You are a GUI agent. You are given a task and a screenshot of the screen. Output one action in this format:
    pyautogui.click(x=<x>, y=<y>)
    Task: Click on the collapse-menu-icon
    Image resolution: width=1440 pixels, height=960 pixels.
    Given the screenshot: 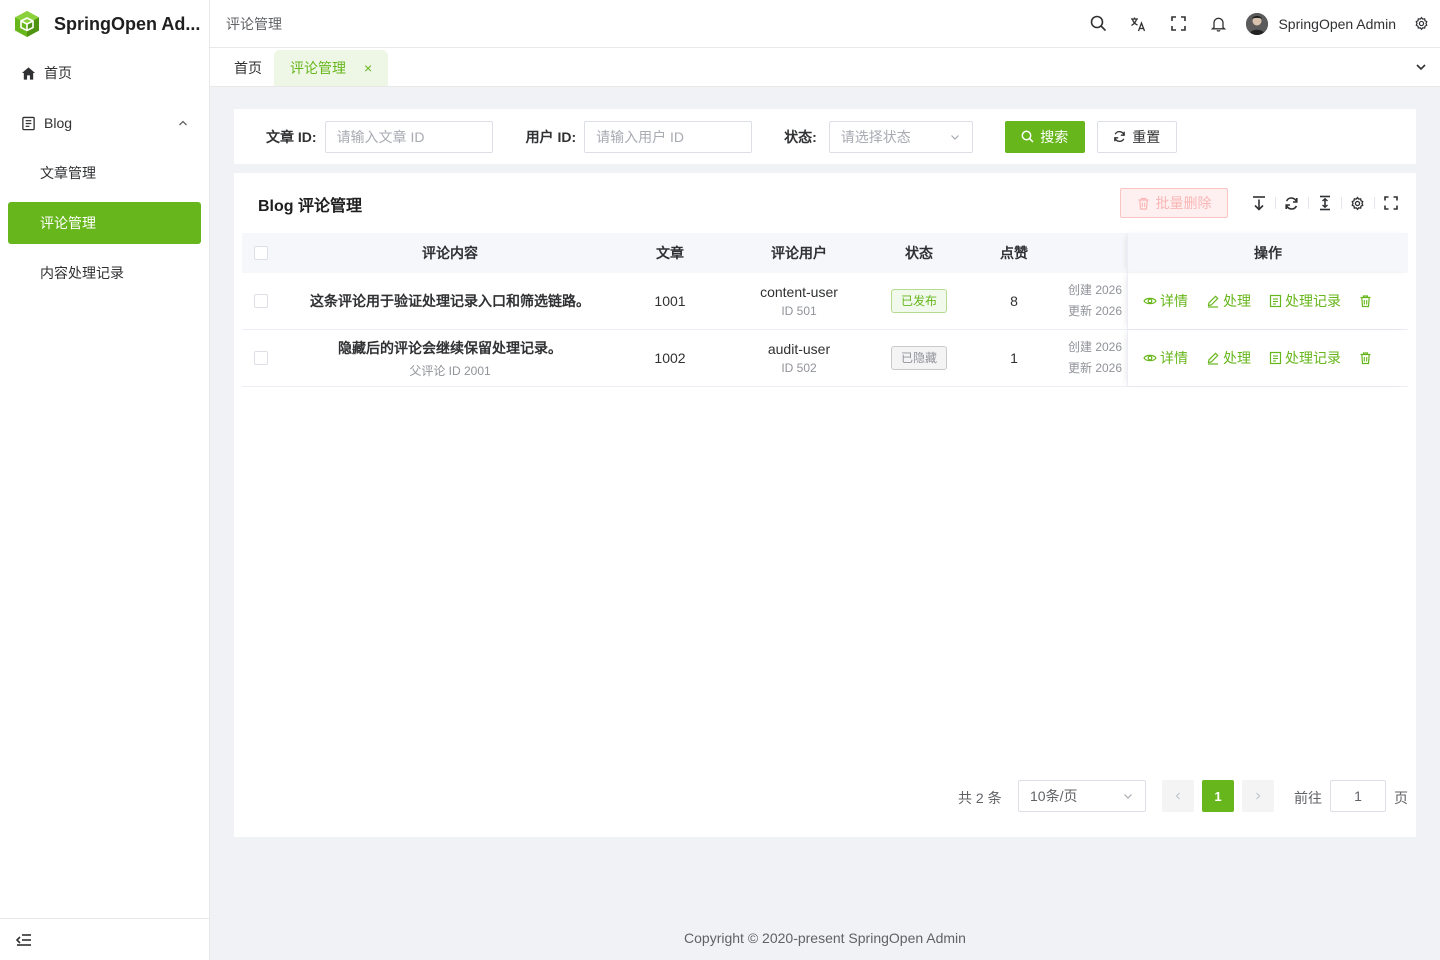 What is the action you would take?
    pyautogui.click(x=24, y=940)
    